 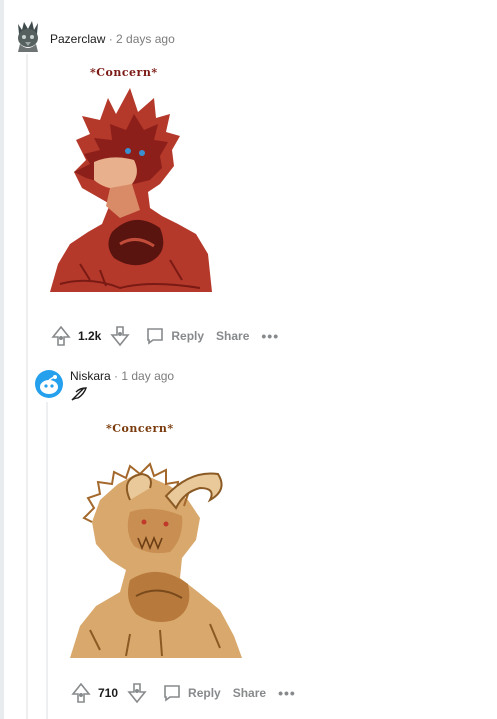 I want to click on comment-author: Niskara, so click(x=90, y=376).